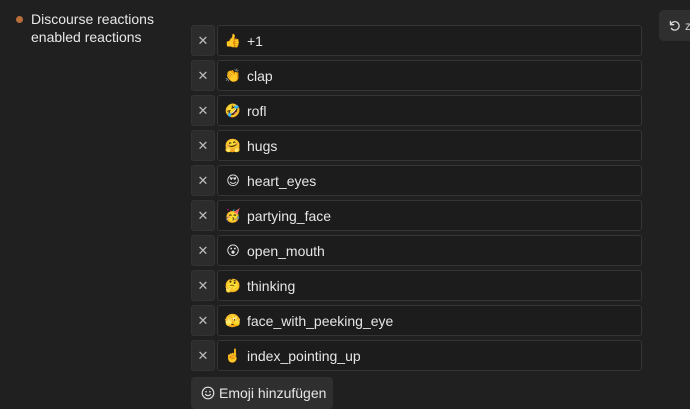 The width and height of the screenshot is (690, 409). What do you see at coordinates (233, 320) in the screenshot?
I see `reaction-emoji-icon: 🫣` at bounding box center [233, 320].